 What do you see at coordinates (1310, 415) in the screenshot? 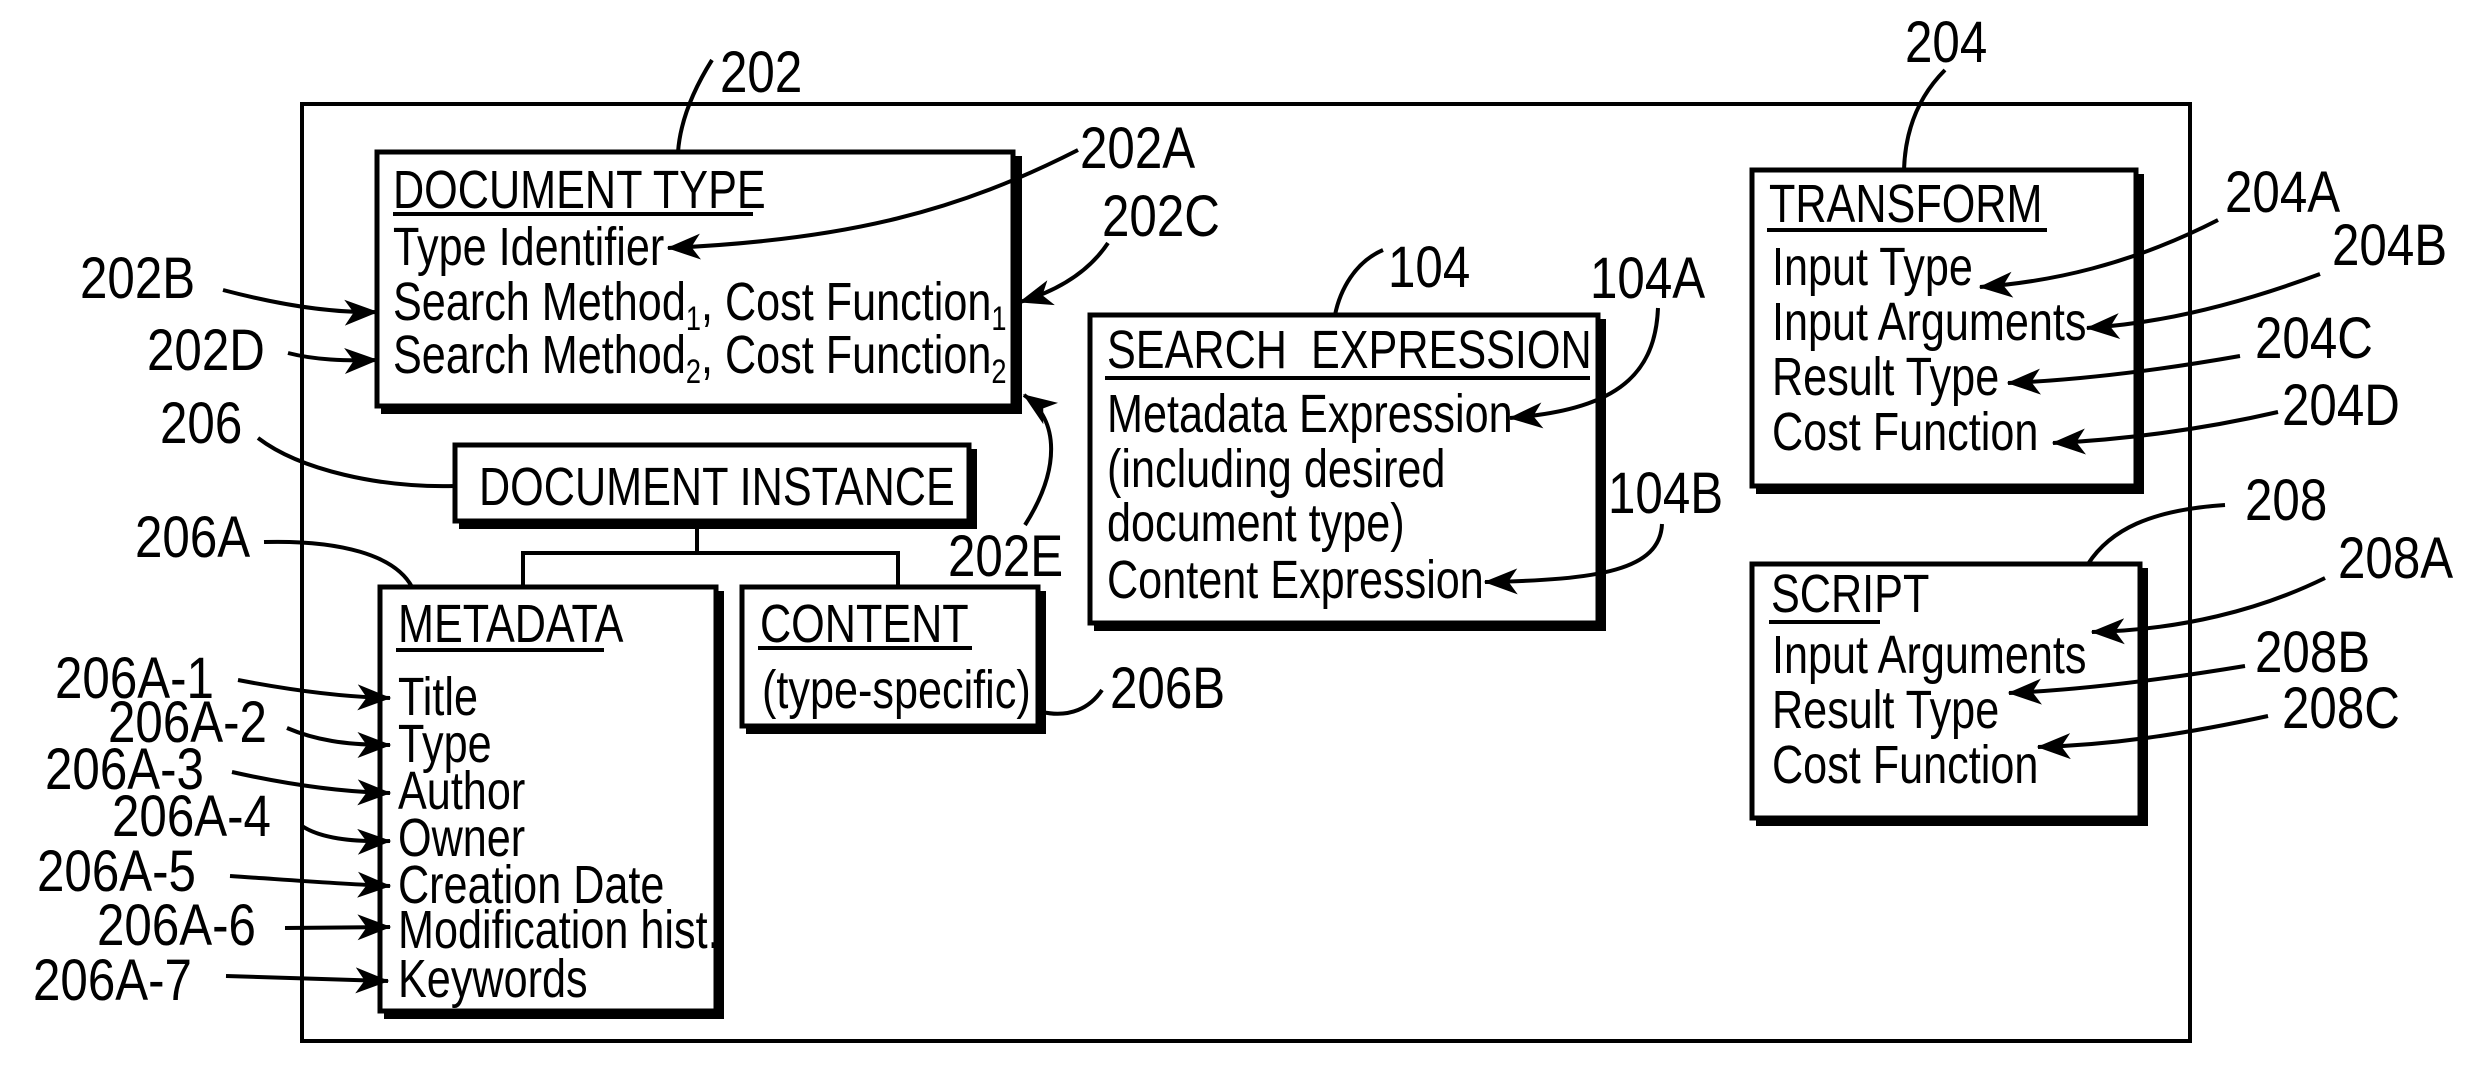
I see `metadata-expression-field: Metadata Expression` at bounding box center [1310, 415].